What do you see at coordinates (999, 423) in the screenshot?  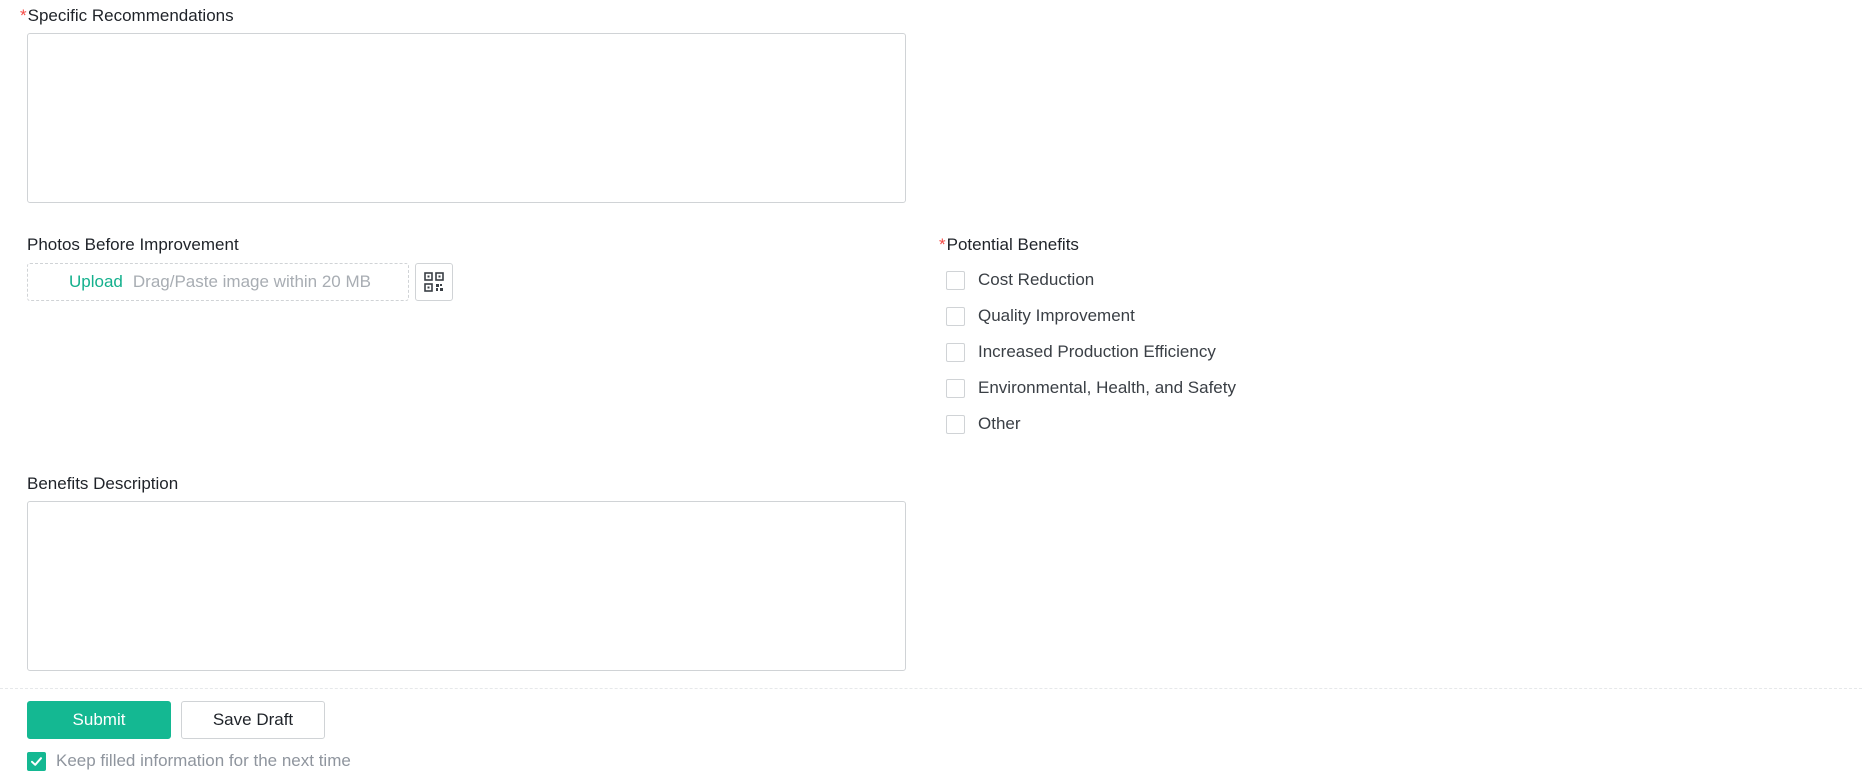 I see `benefit-option-label: Other` at bounding box center [999, 423].